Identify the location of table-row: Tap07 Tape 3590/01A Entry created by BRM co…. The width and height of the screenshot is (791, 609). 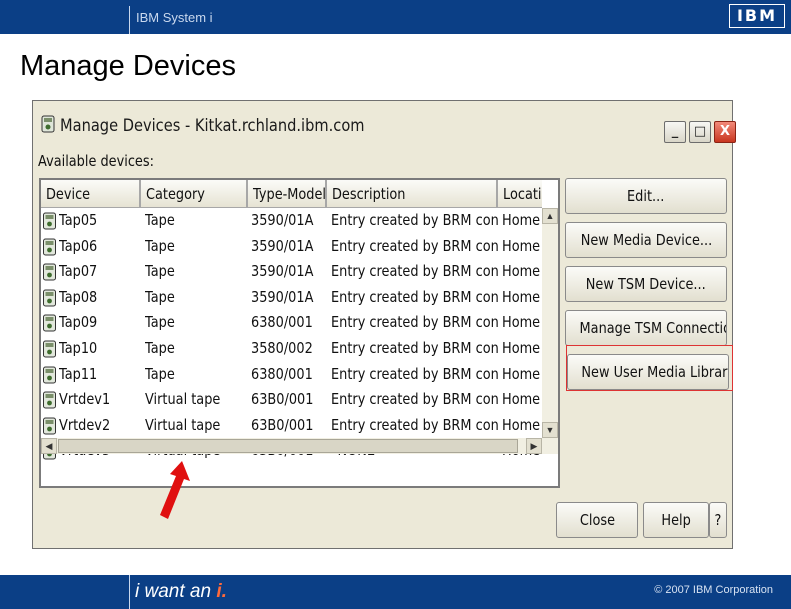
(291, 272).